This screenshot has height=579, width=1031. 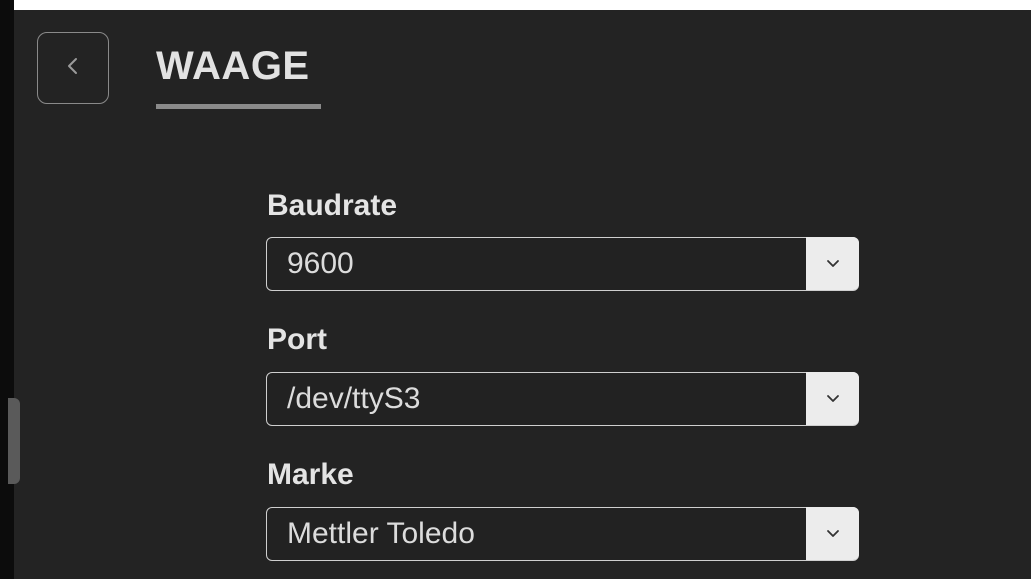 I want to click on side-drawer-handle, so click(x=14, y=441).